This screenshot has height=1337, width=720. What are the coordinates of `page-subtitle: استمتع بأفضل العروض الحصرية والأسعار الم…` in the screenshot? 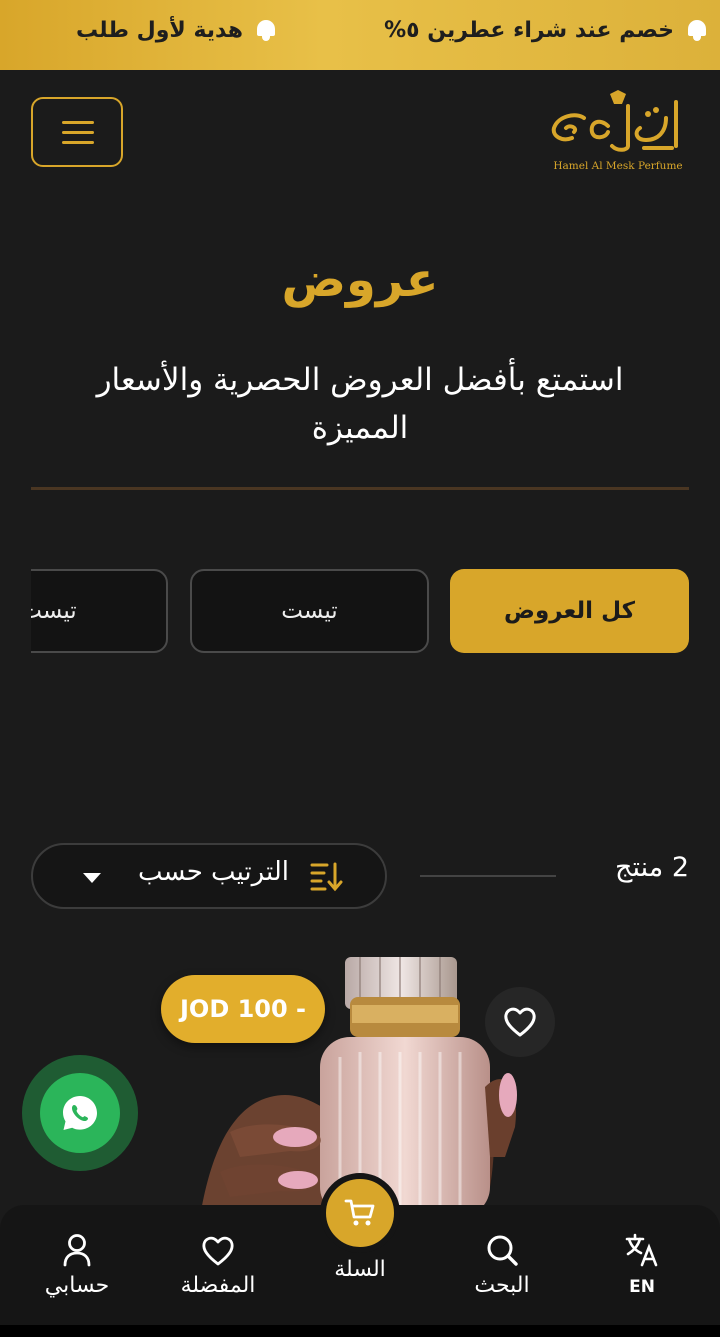 It's located at (360, 404).